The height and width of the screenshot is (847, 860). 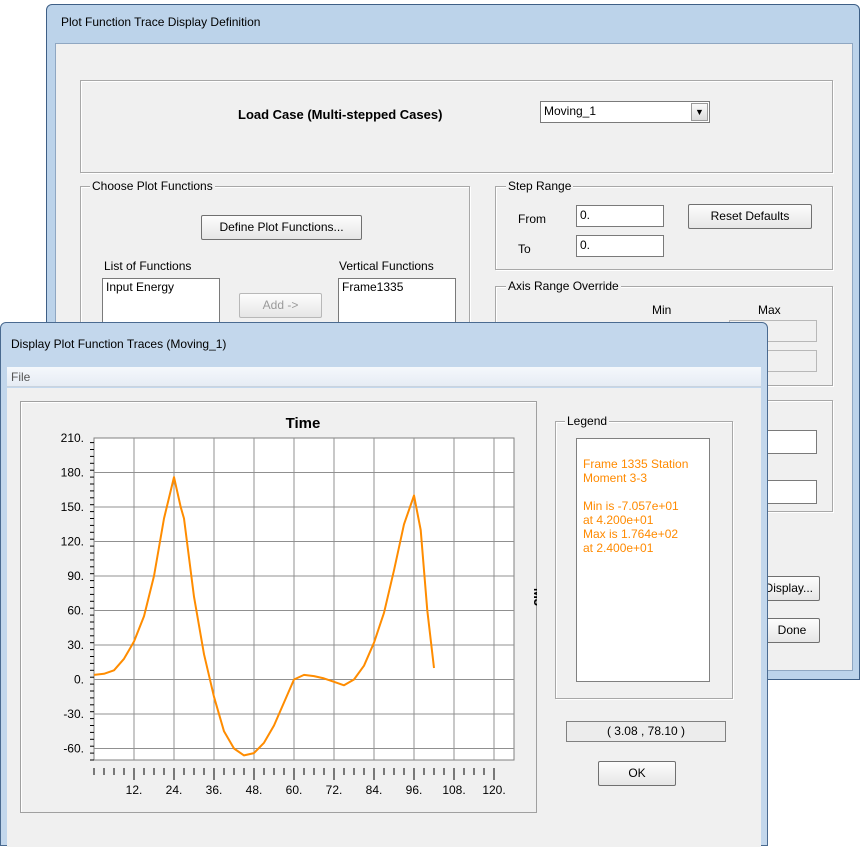 I want to click on y-tick-label: 30., so click(x=75, y=645).